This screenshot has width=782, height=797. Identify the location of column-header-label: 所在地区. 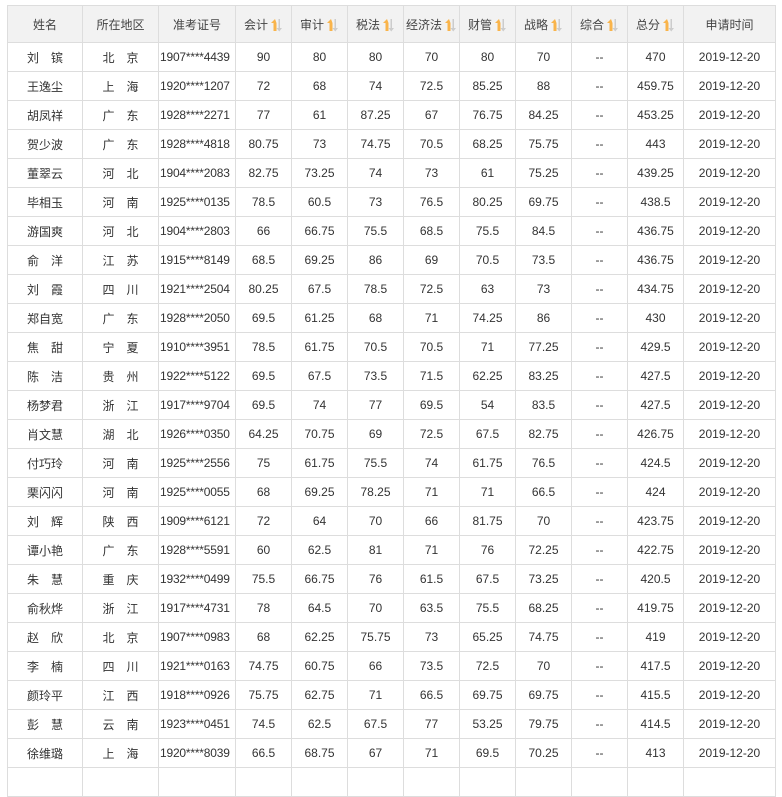
(120, 24).